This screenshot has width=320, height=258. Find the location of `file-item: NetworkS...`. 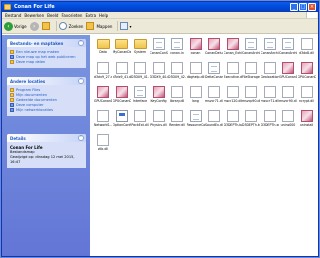

file-item: NetworkS... is located at coordinates (103, 121).